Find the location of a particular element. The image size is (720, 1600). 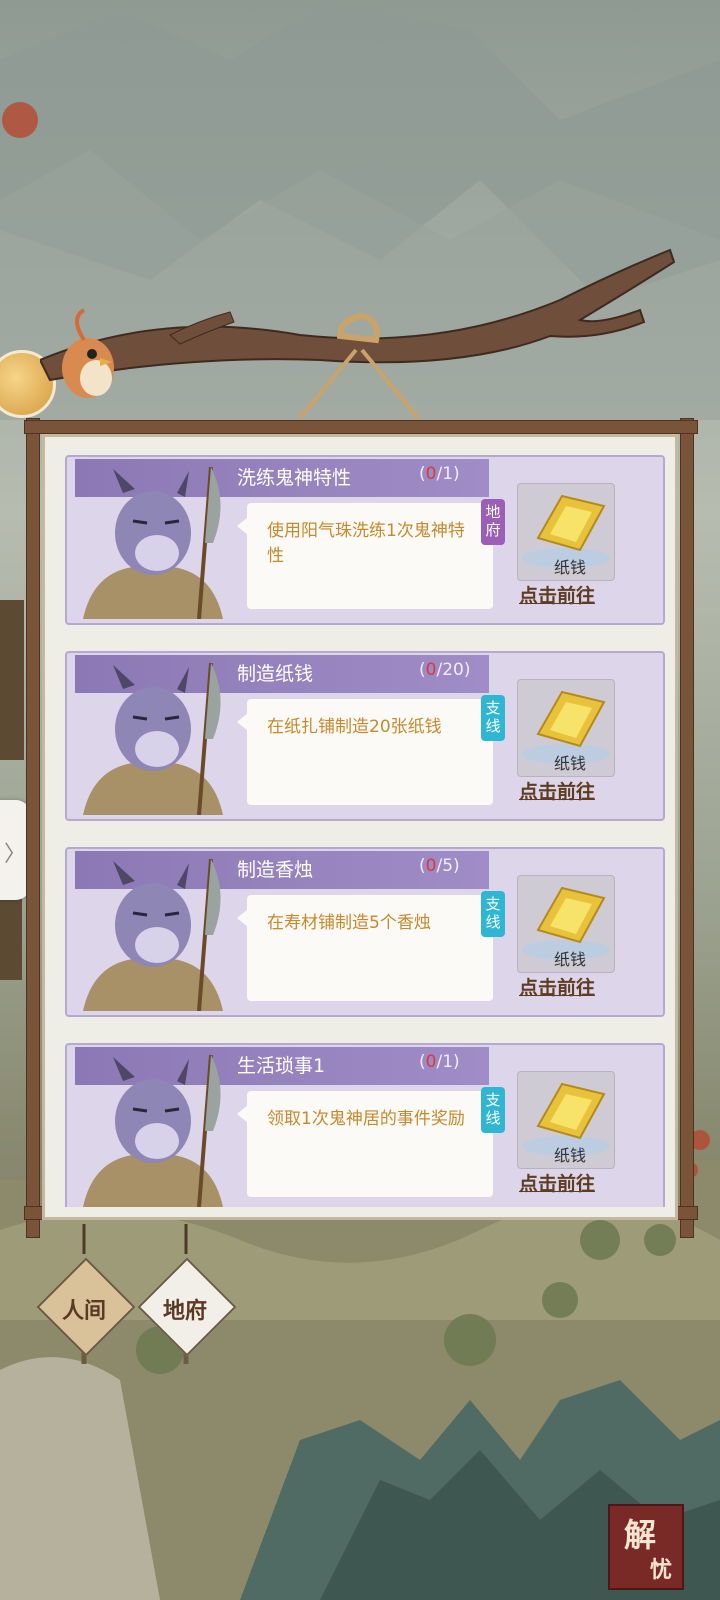

task-description: 使用阳气珠洗练1次鬼神特性 is located at coordinates (366, 543).